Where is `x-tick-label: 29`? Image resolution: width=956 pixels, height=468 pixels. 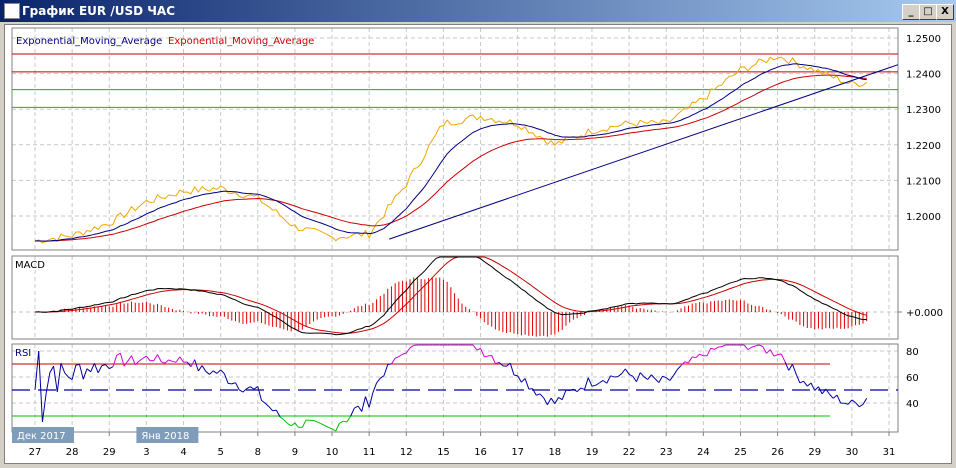 x-tick-label: 29 is located at coordinates (109, 452).